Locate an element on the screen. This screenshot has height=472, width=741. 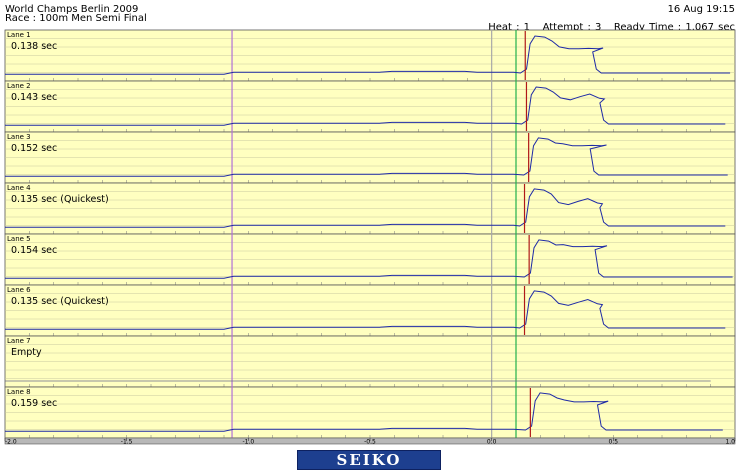
lane-reaction-time: 0.152 sec is located at coordinates (34, 148).